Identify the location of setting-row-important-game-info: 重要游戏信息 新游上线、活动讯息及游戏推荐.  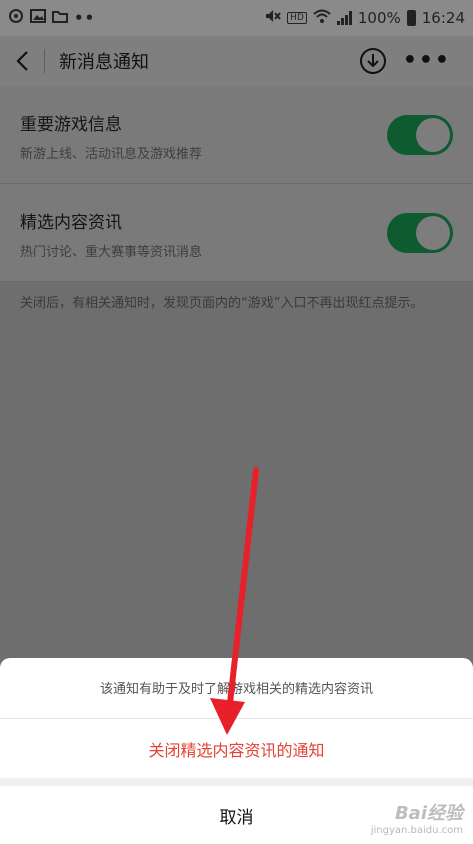
(236, 135).